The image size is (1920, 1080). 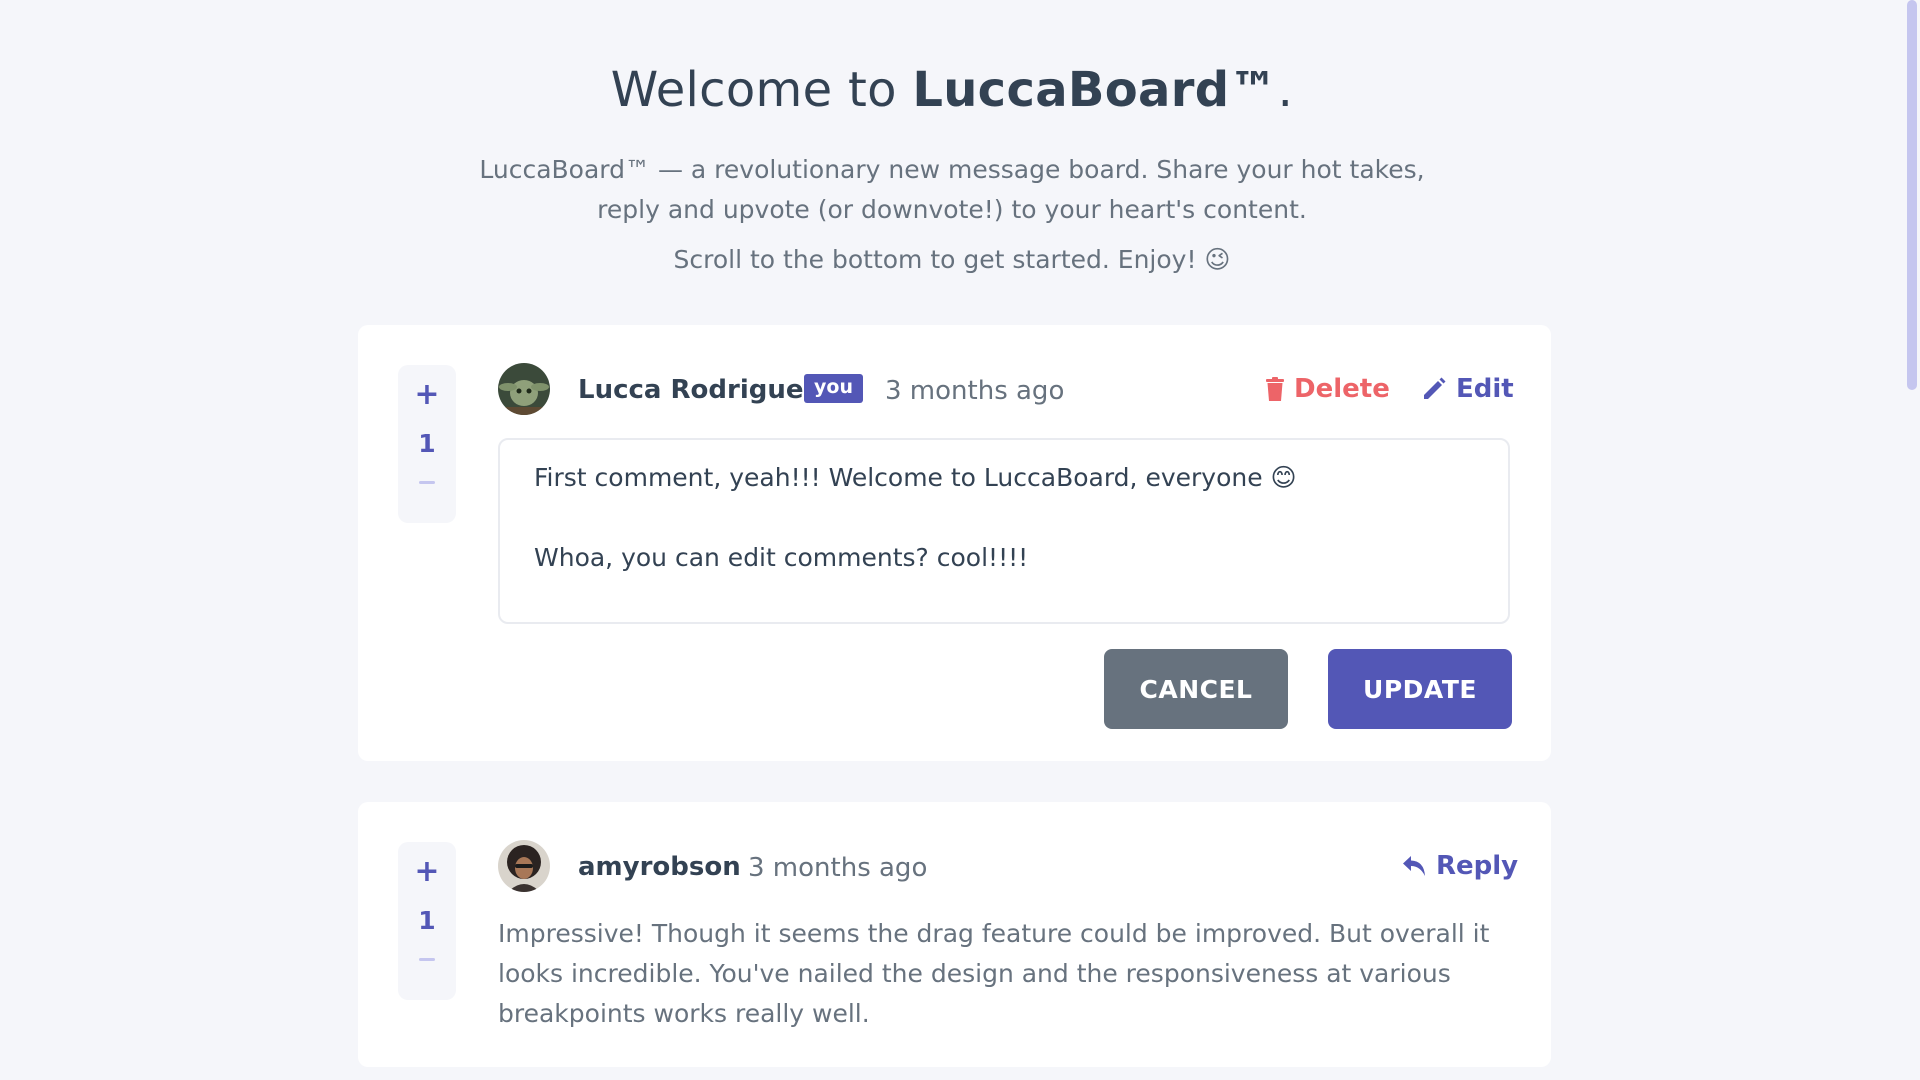 I want to click on page-title: Welcome to LuccaBoard™., so click(x=952, y=90).